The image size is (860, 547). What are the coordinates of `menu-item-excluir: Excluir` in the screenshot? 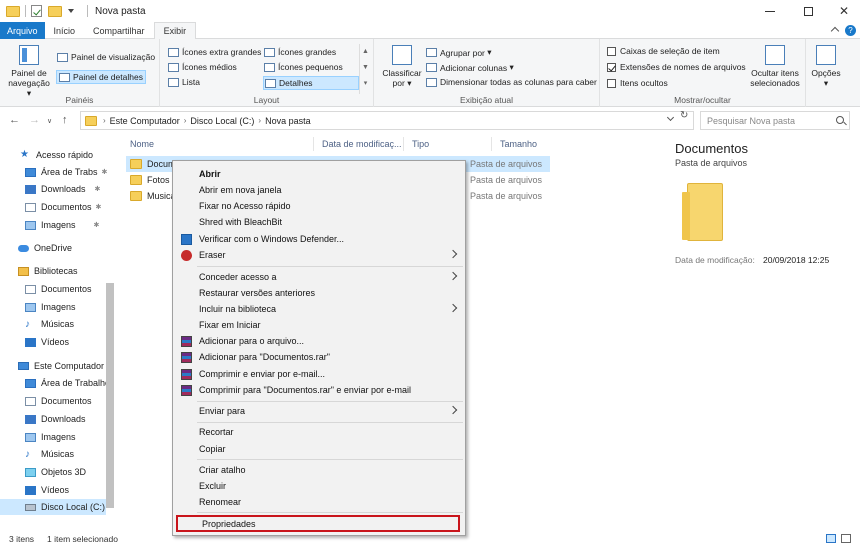 It's located at (319, 486).